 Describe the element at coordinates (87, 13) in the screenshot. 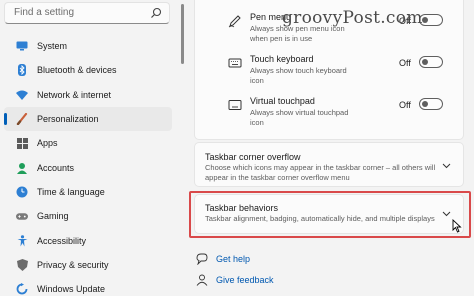

I see `search-box: Find a setting` at that location.